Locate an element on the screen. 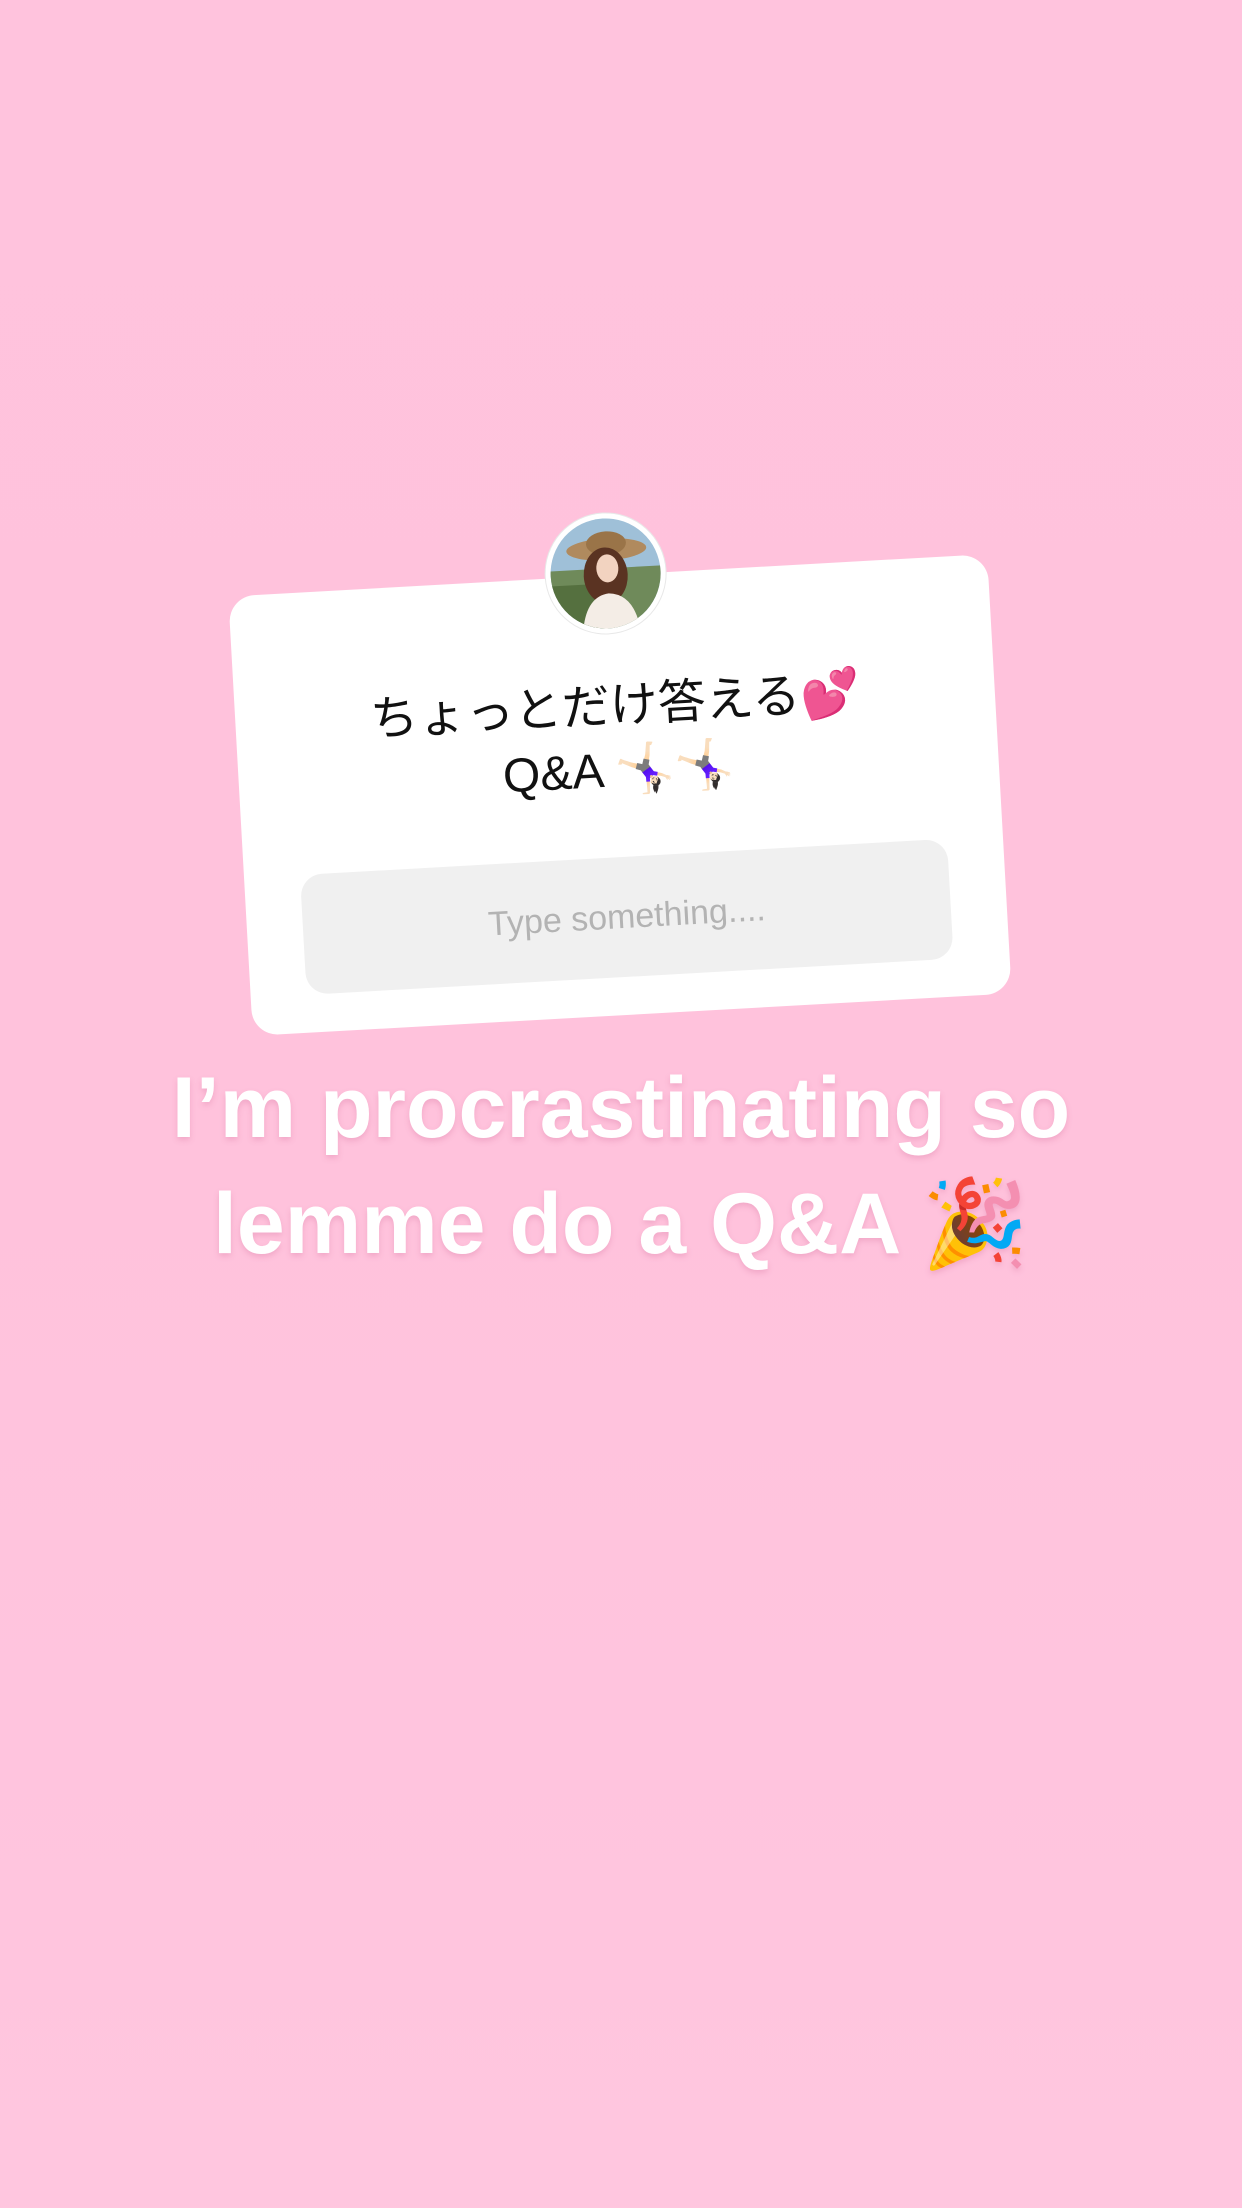  caption-line-1: I’m procrastinating so is located at coordinates (621, 1108).